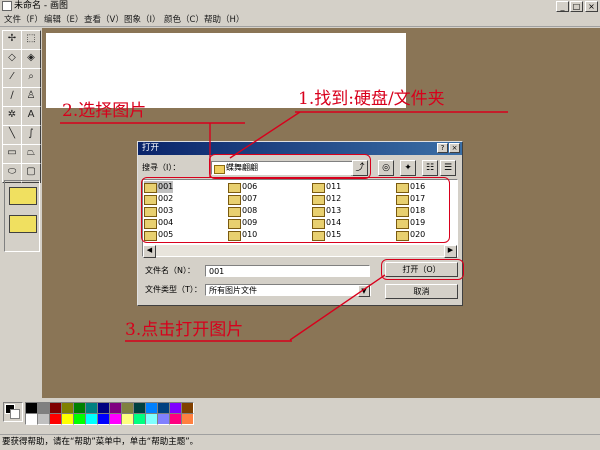 The height and width of the screenshot is (450, 600). I want to click on filename-input: 001, so click(287, 271).